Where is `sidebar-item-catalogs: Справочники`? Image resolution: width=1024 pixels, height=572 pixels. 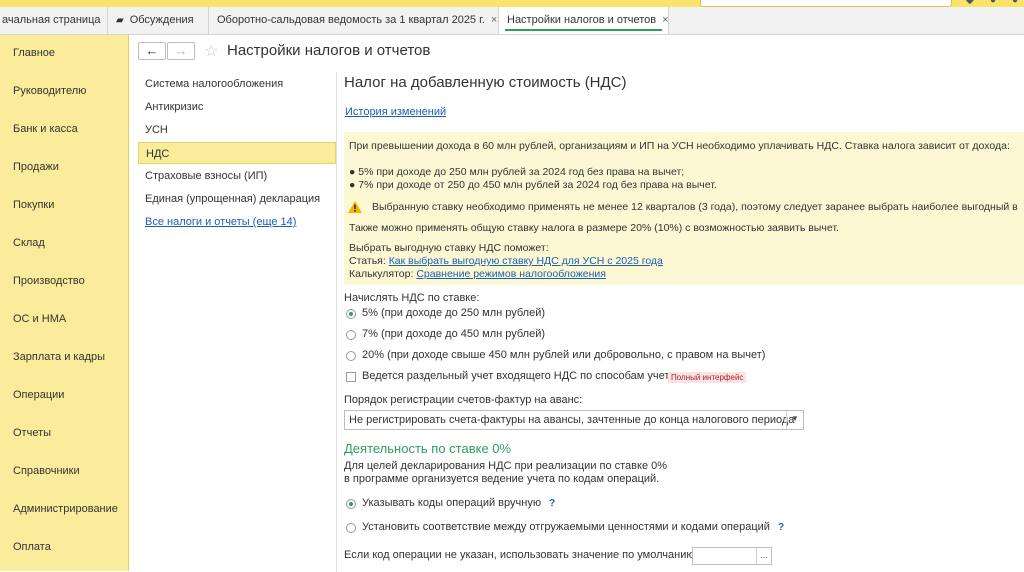 sidebar-item-catalogs: Справочники is located at coordinates (46, 471).